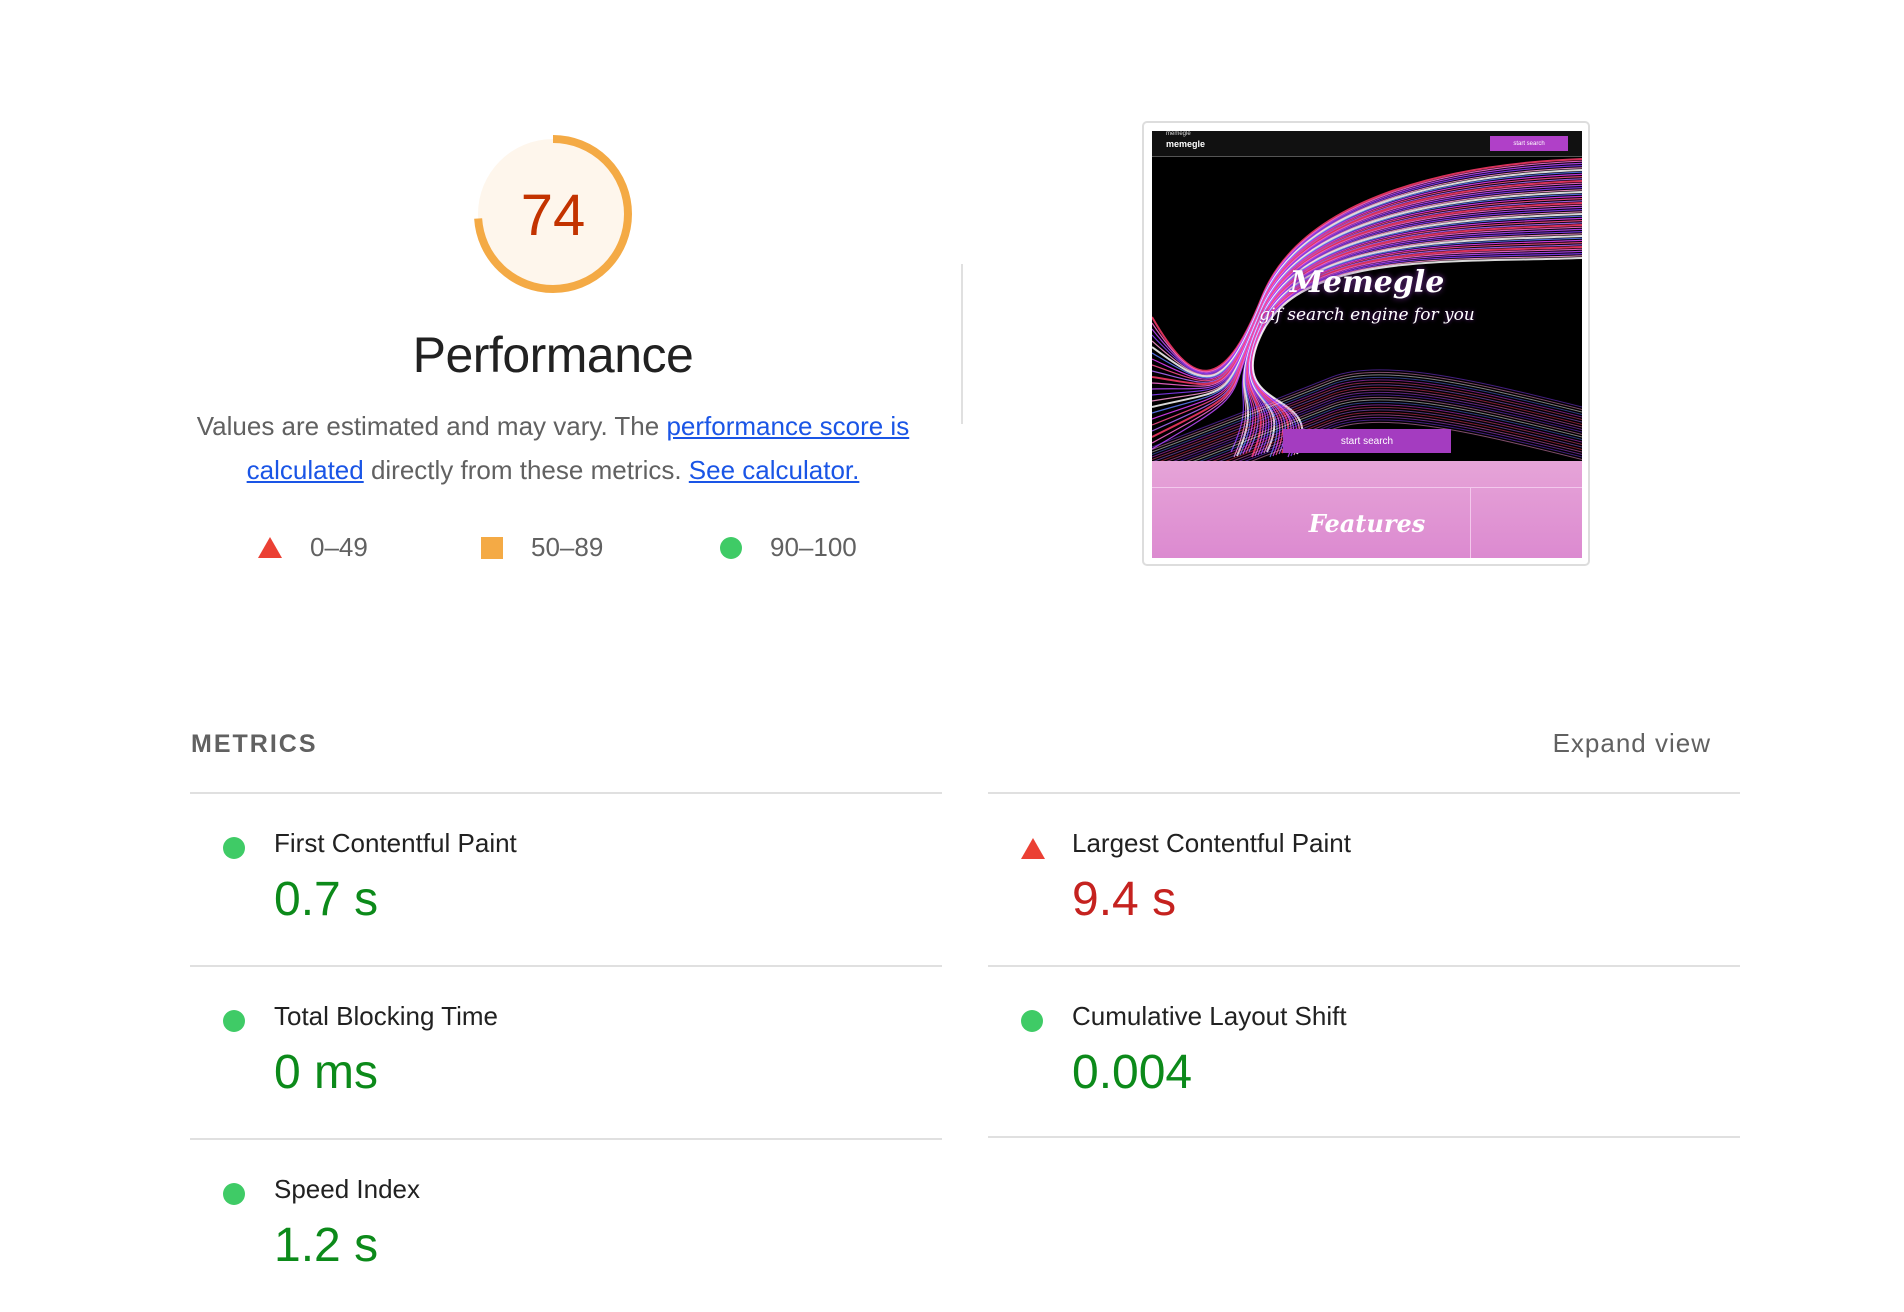 This screenshot has width=1904, height=1312. Describe the element at coordinates (553, 355) in the screenshot. I see `category-title: Performance` at that location.